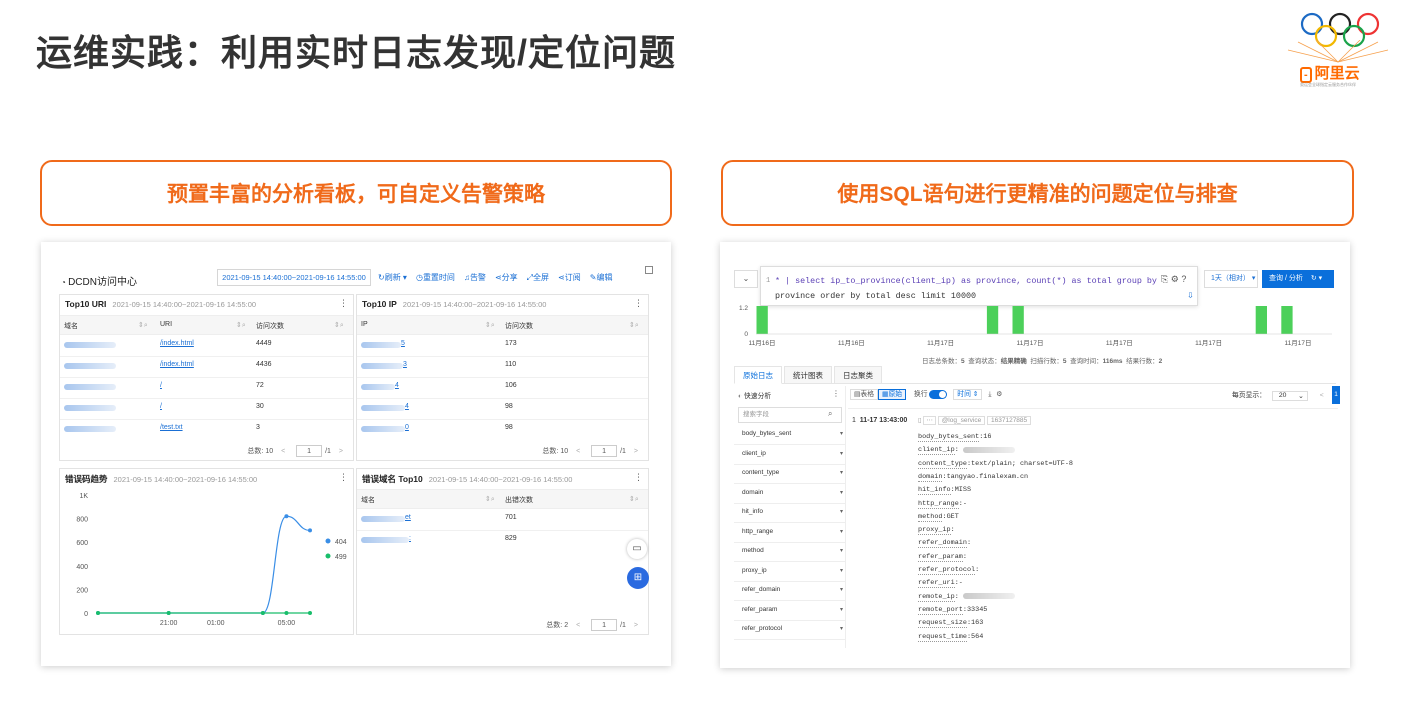 This screenshot has width=1409, height=715. Describe the element at coordinates (942, 637) in the screenshot. I see `log-key: request_time` at that location.